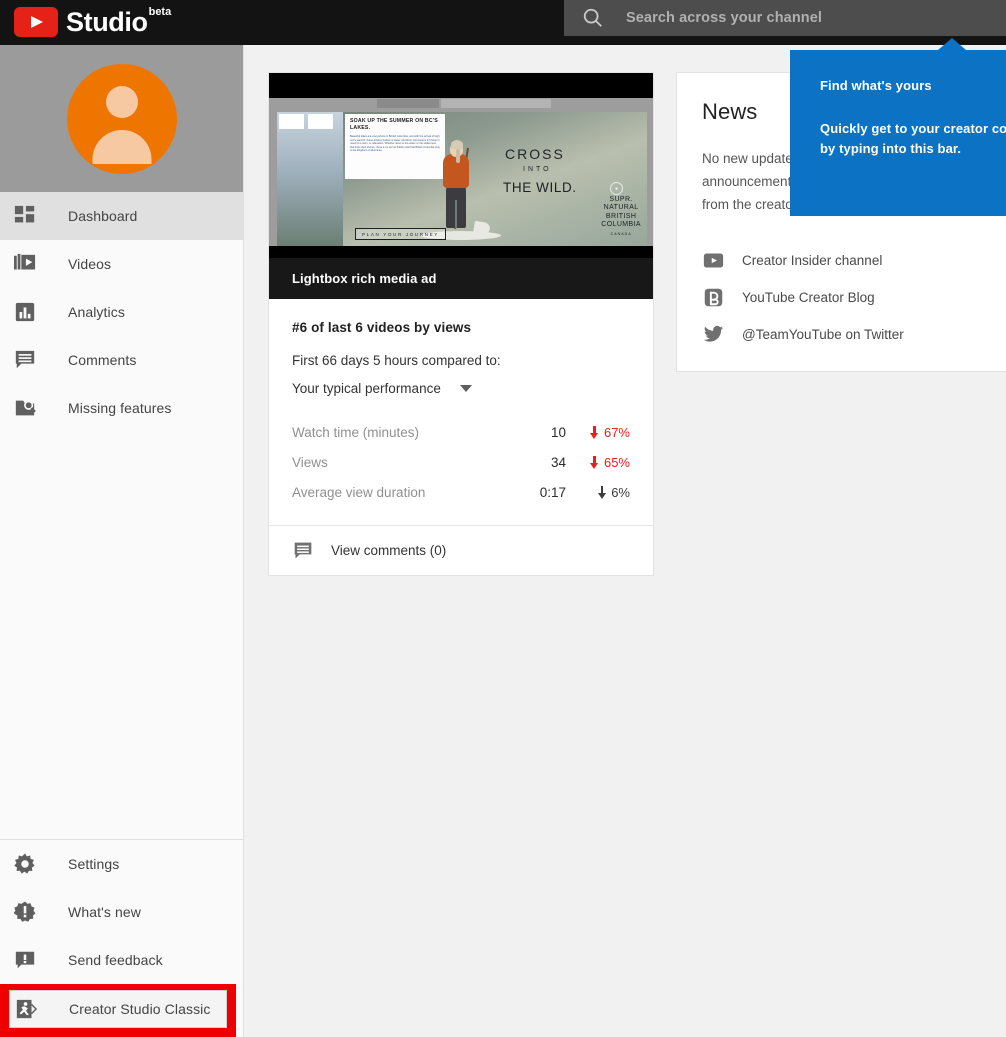 Image resolution: width=1006 pixels, height=1037 pixels. Describe the element at coordinates (121, 146) in the screenshot. I see `avatar-body` at that location.